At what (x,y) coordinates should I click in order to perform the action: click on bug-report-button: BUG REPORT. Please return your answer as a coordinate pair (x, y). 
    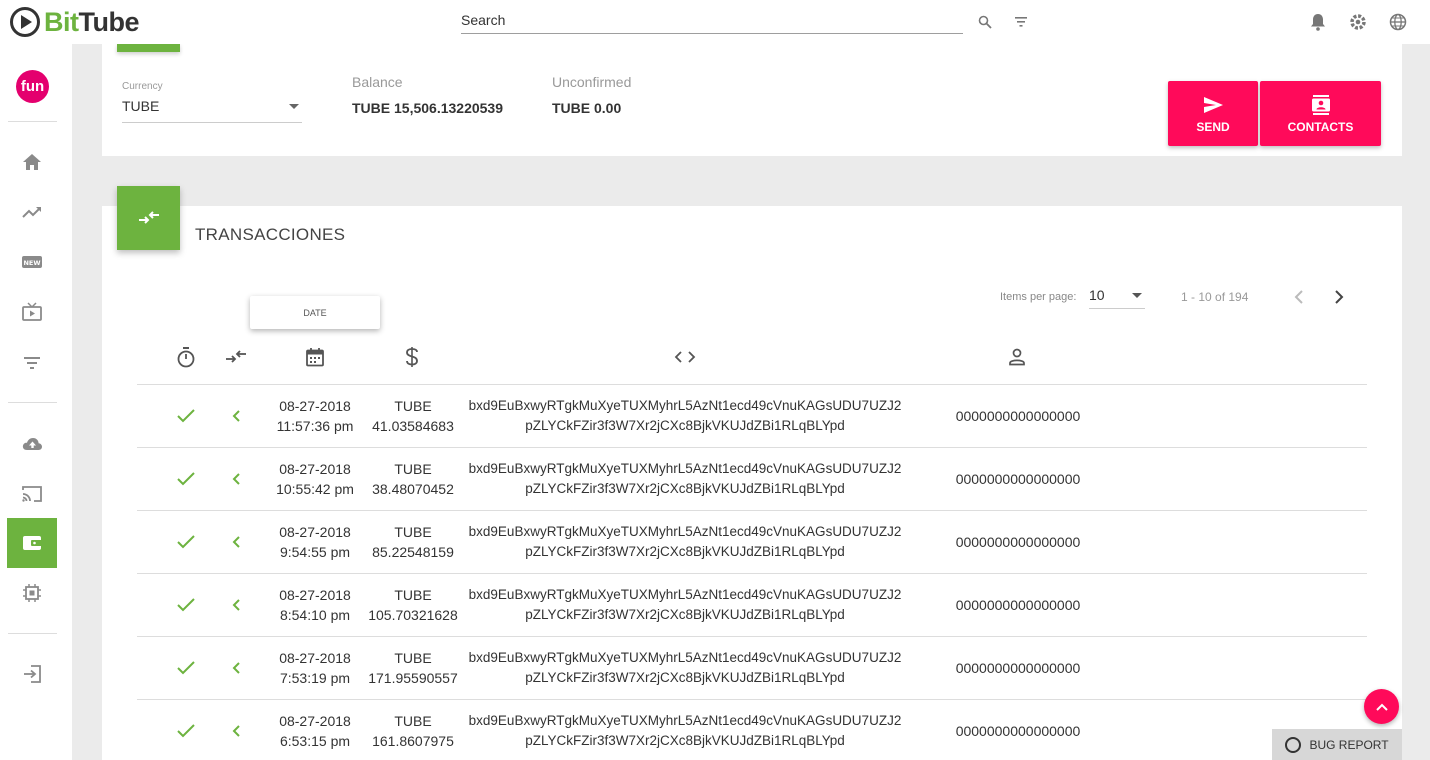
    Looking at the image, I should click on (1337, 744).